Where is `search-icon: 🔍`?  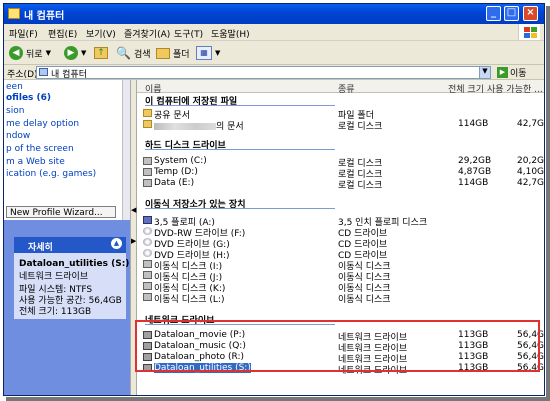
search-icon: 🔍 is located at coordinates (123, 53).